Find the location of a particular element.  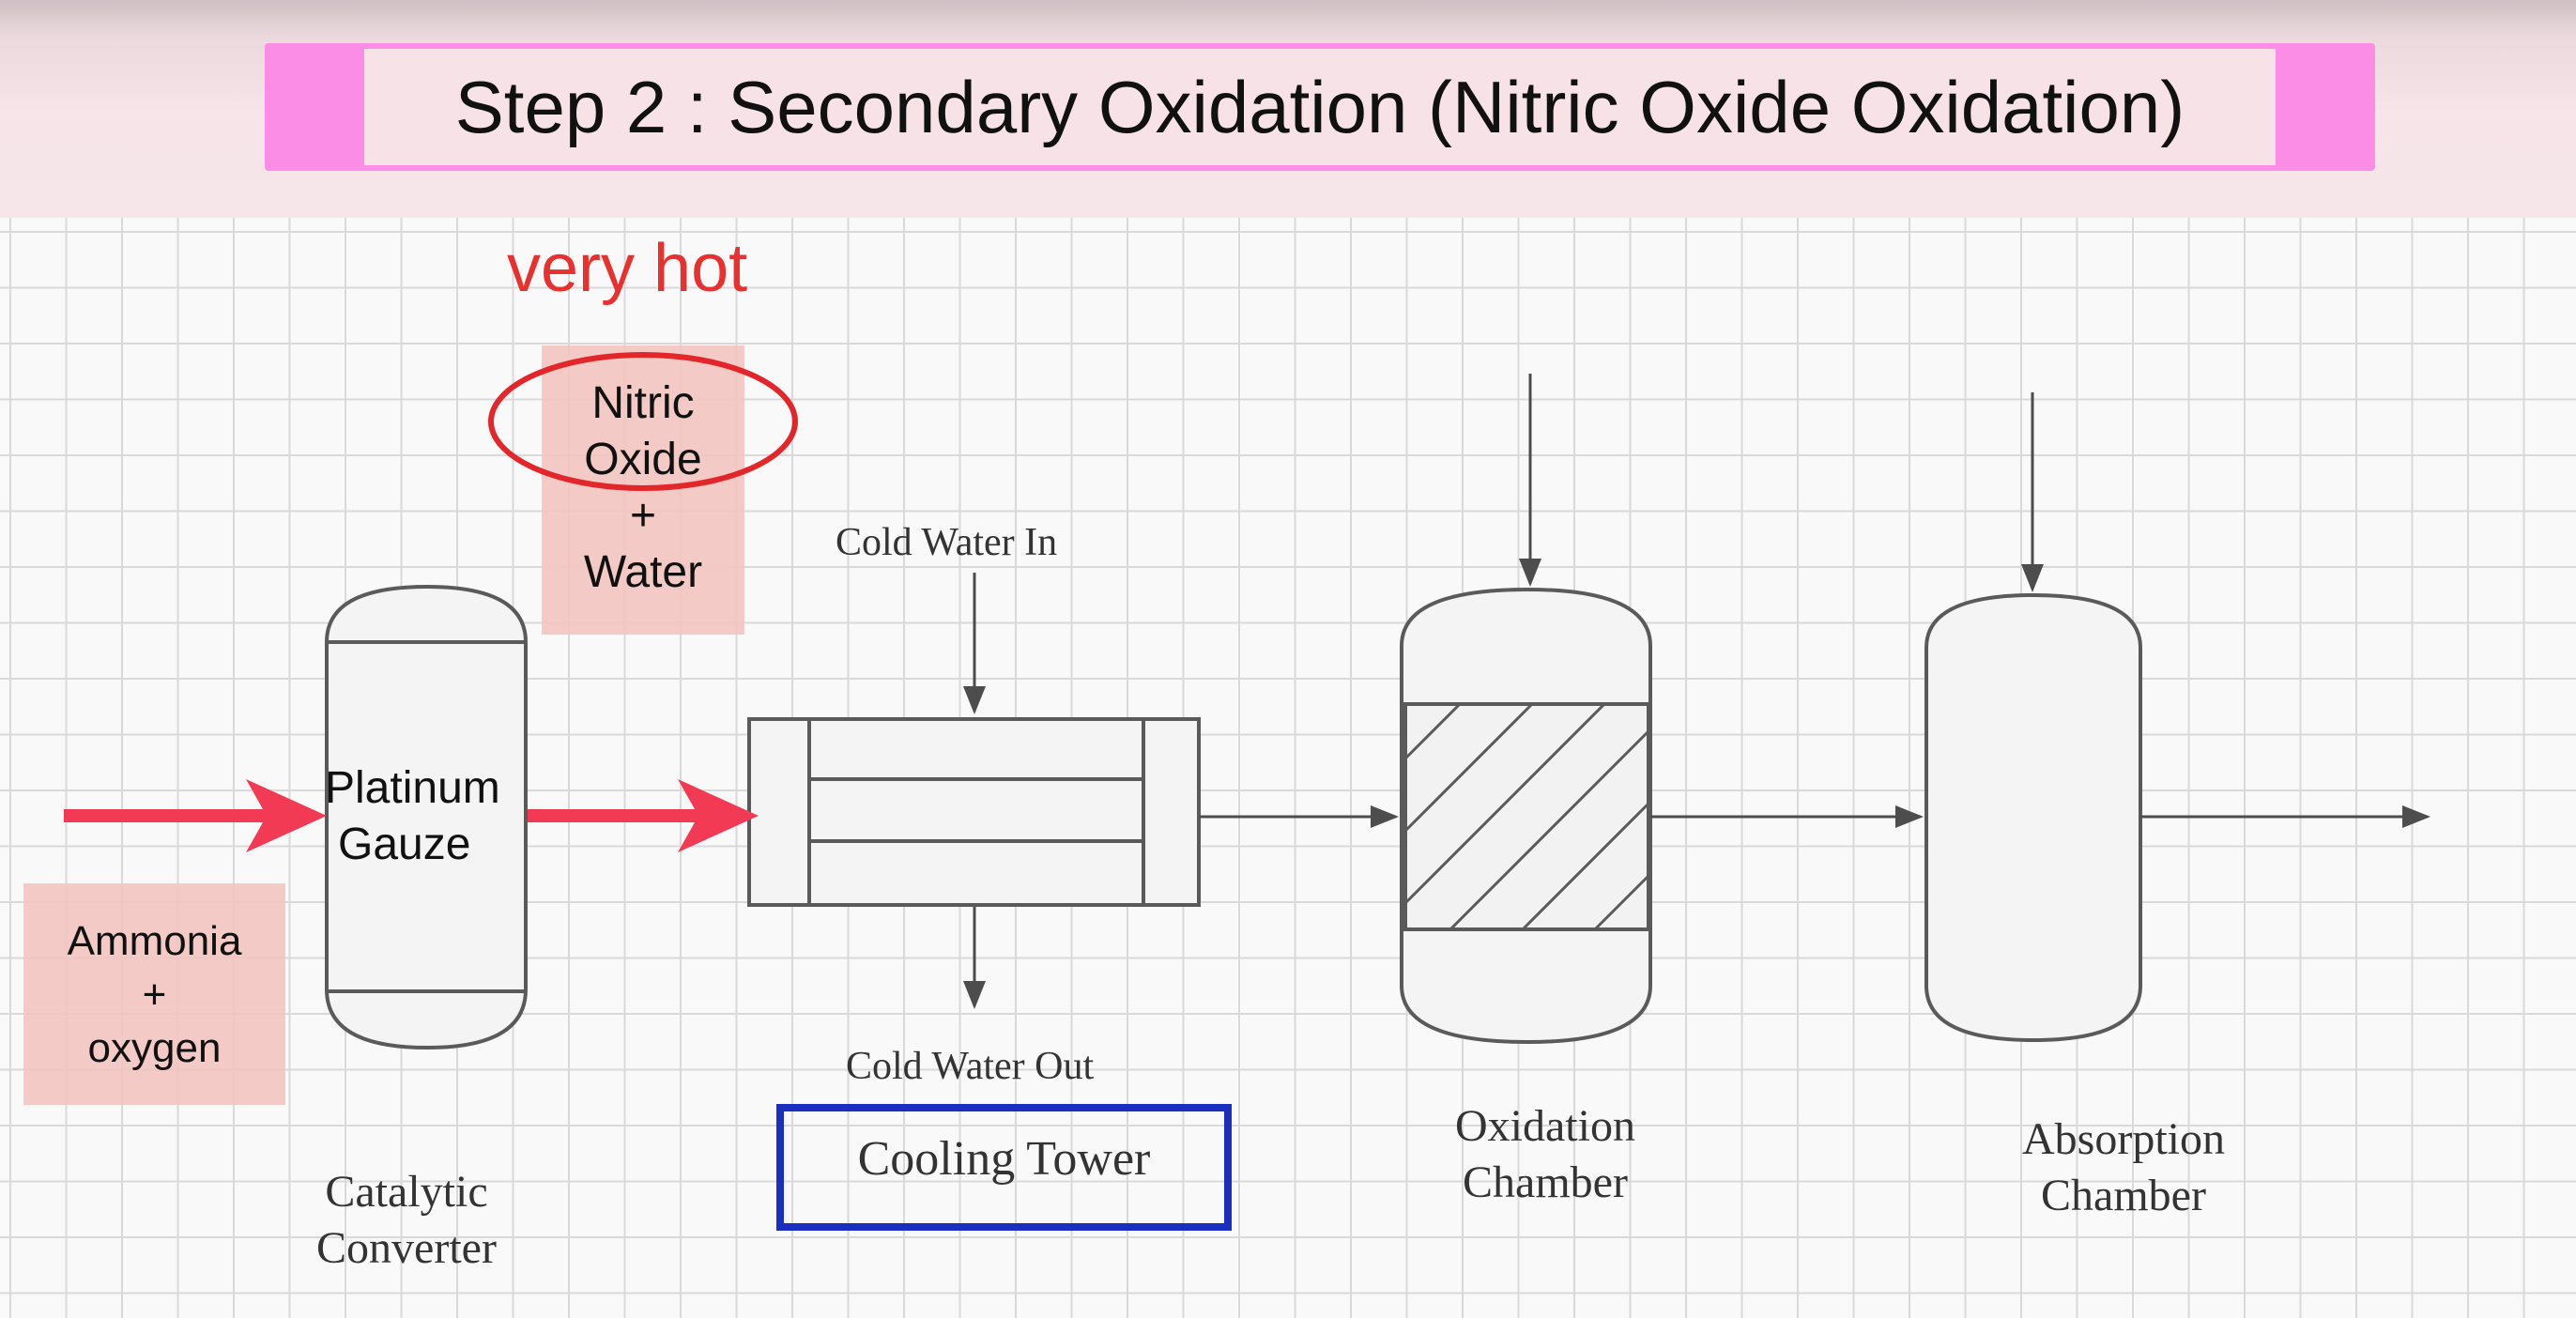

feed-note-text: Ammonia + oxygen is located at coordinates (154, 994).